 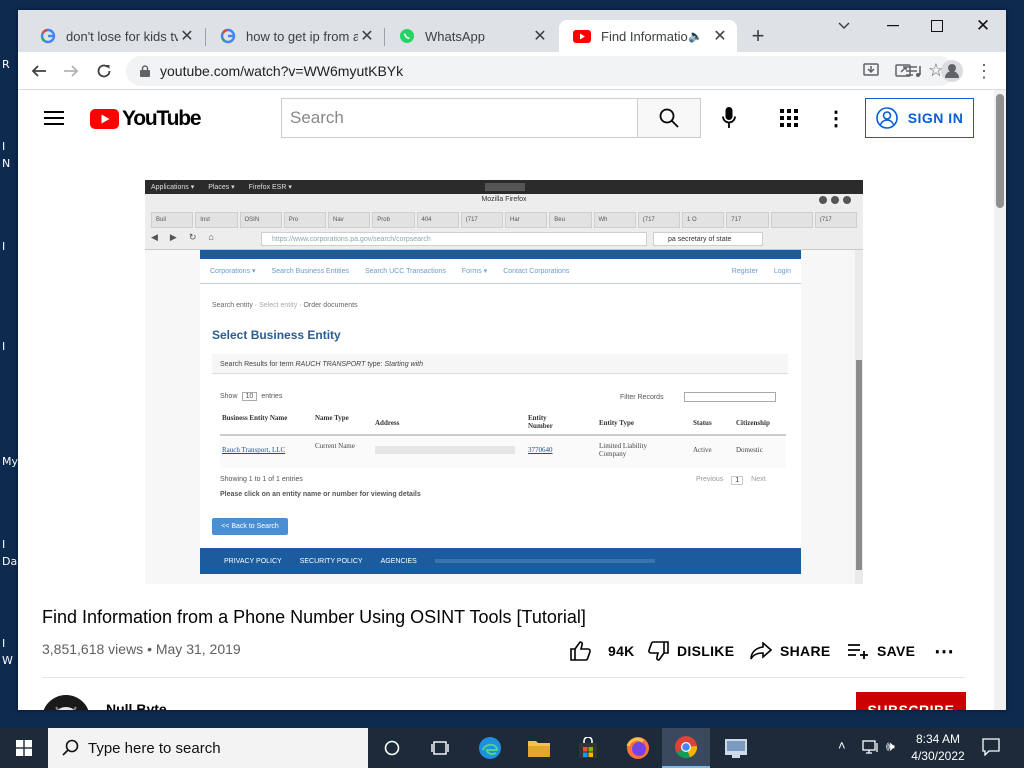 I want to click on media-control-button, so click(x=914, y=72).